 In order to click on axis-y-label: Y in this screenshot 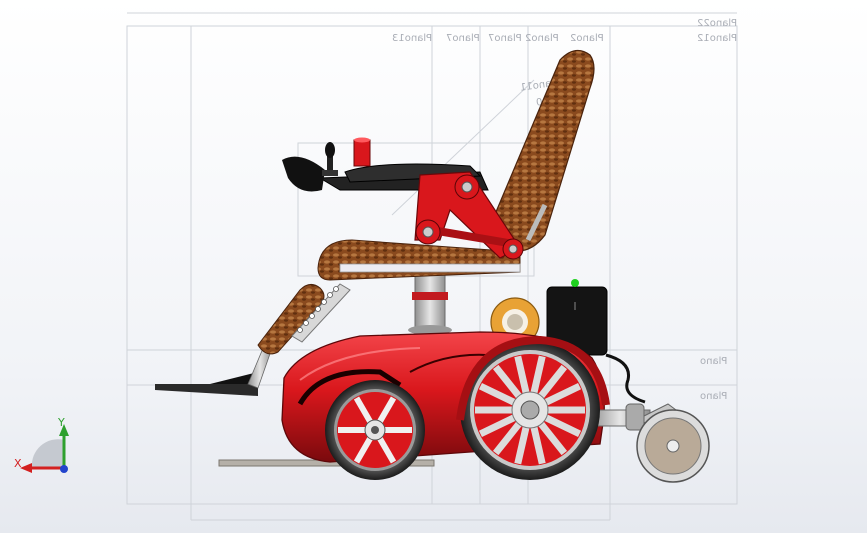, I will do `click(61, 422)`.